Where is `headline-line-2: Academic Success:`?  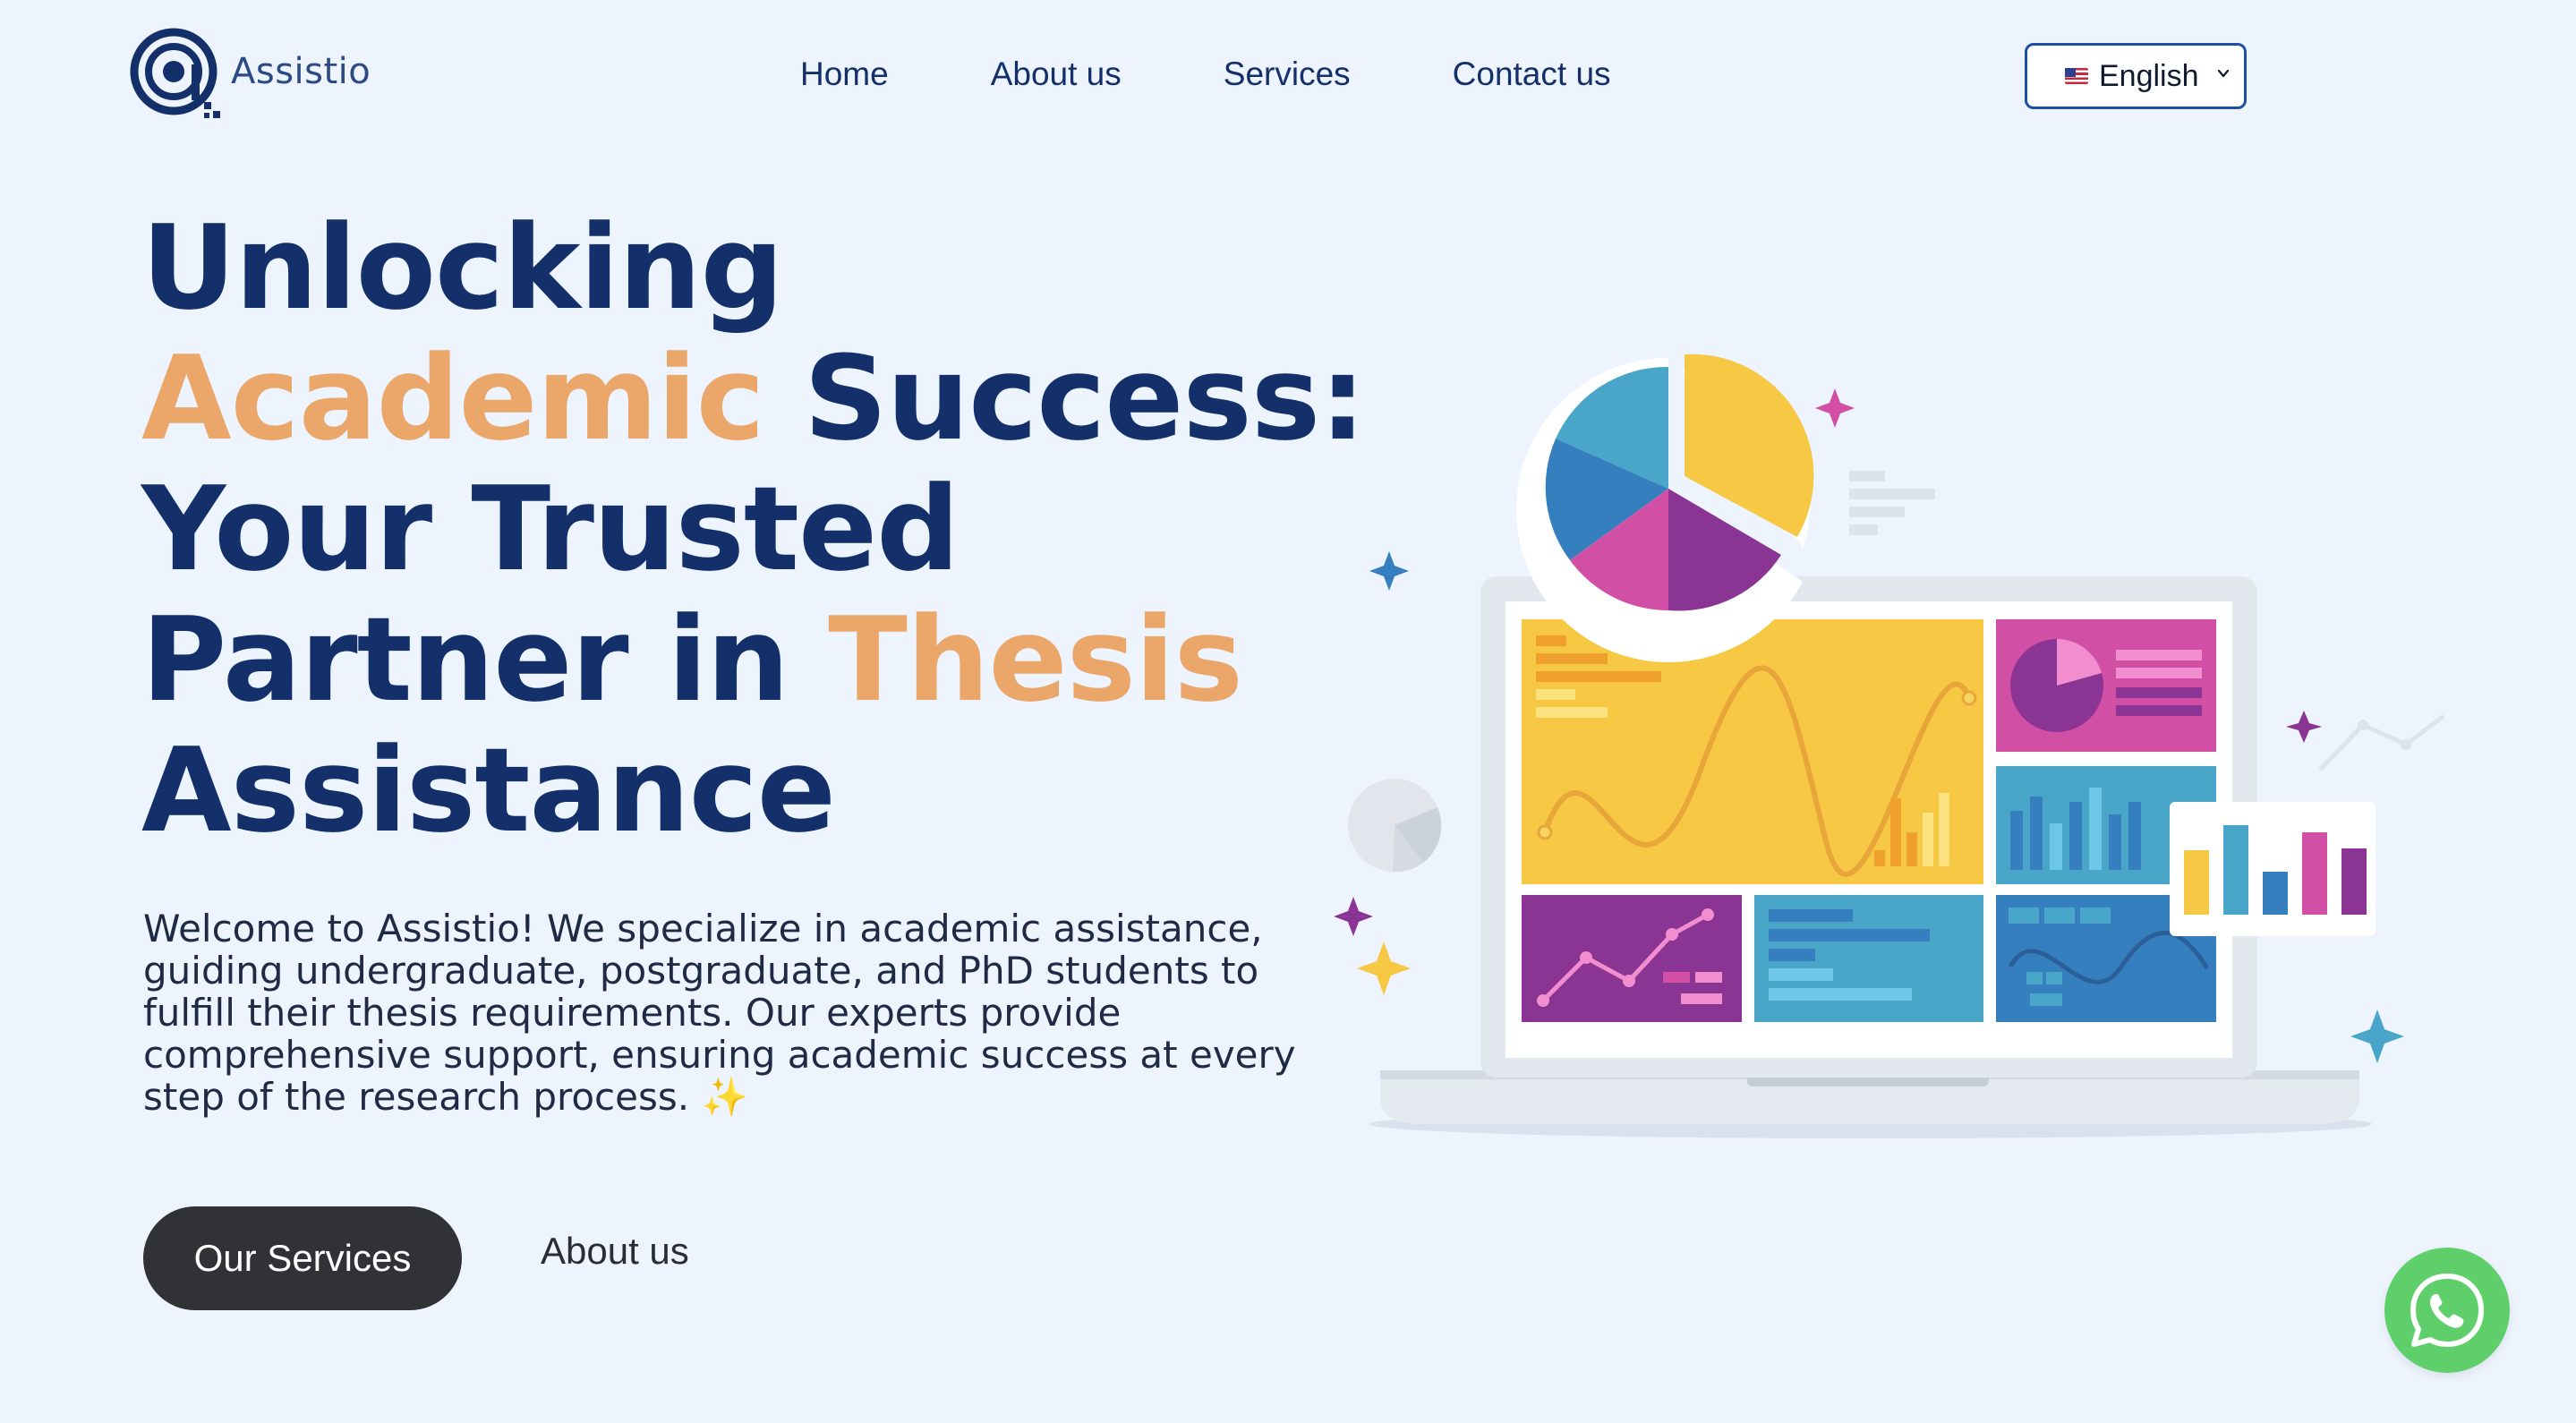 headline-line-2: Academic Success: is located at coordinates (753, 398).